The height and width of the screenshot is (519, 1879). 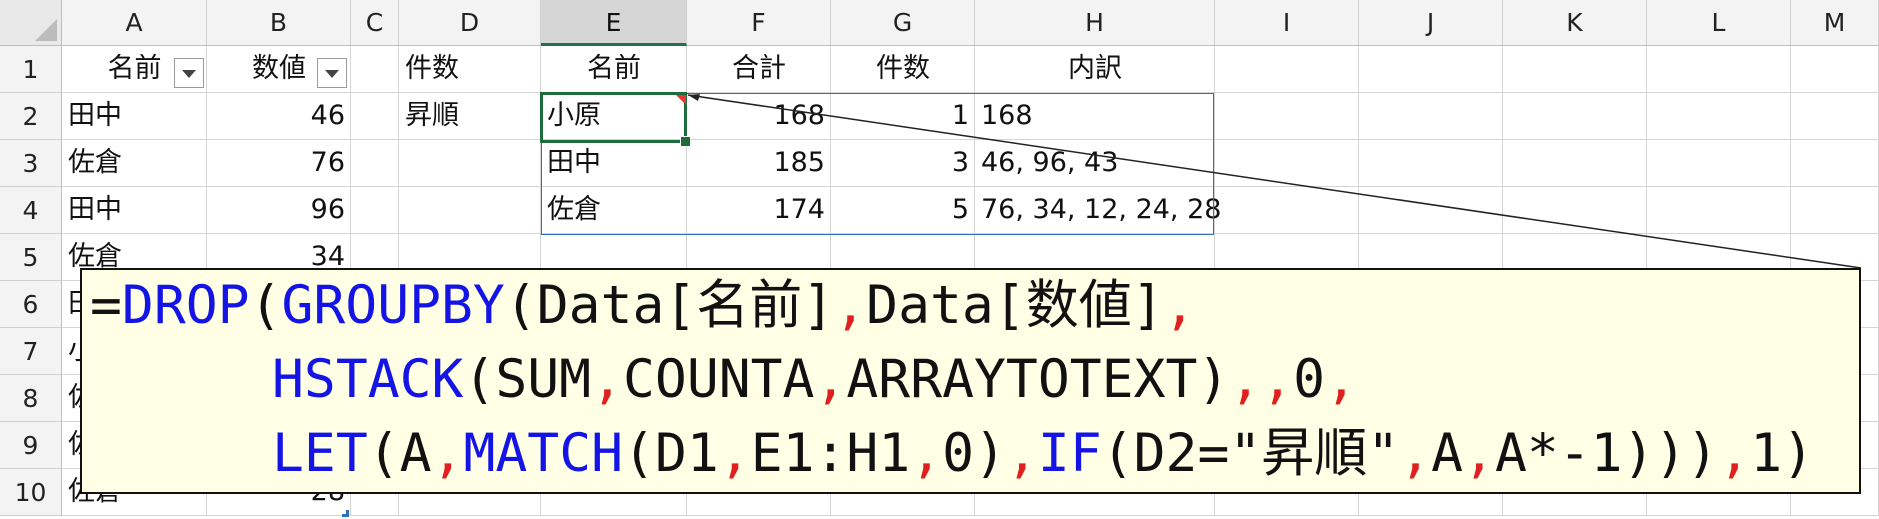 I want to click on formula-token: COUNTA, so click(x=719, y=379).